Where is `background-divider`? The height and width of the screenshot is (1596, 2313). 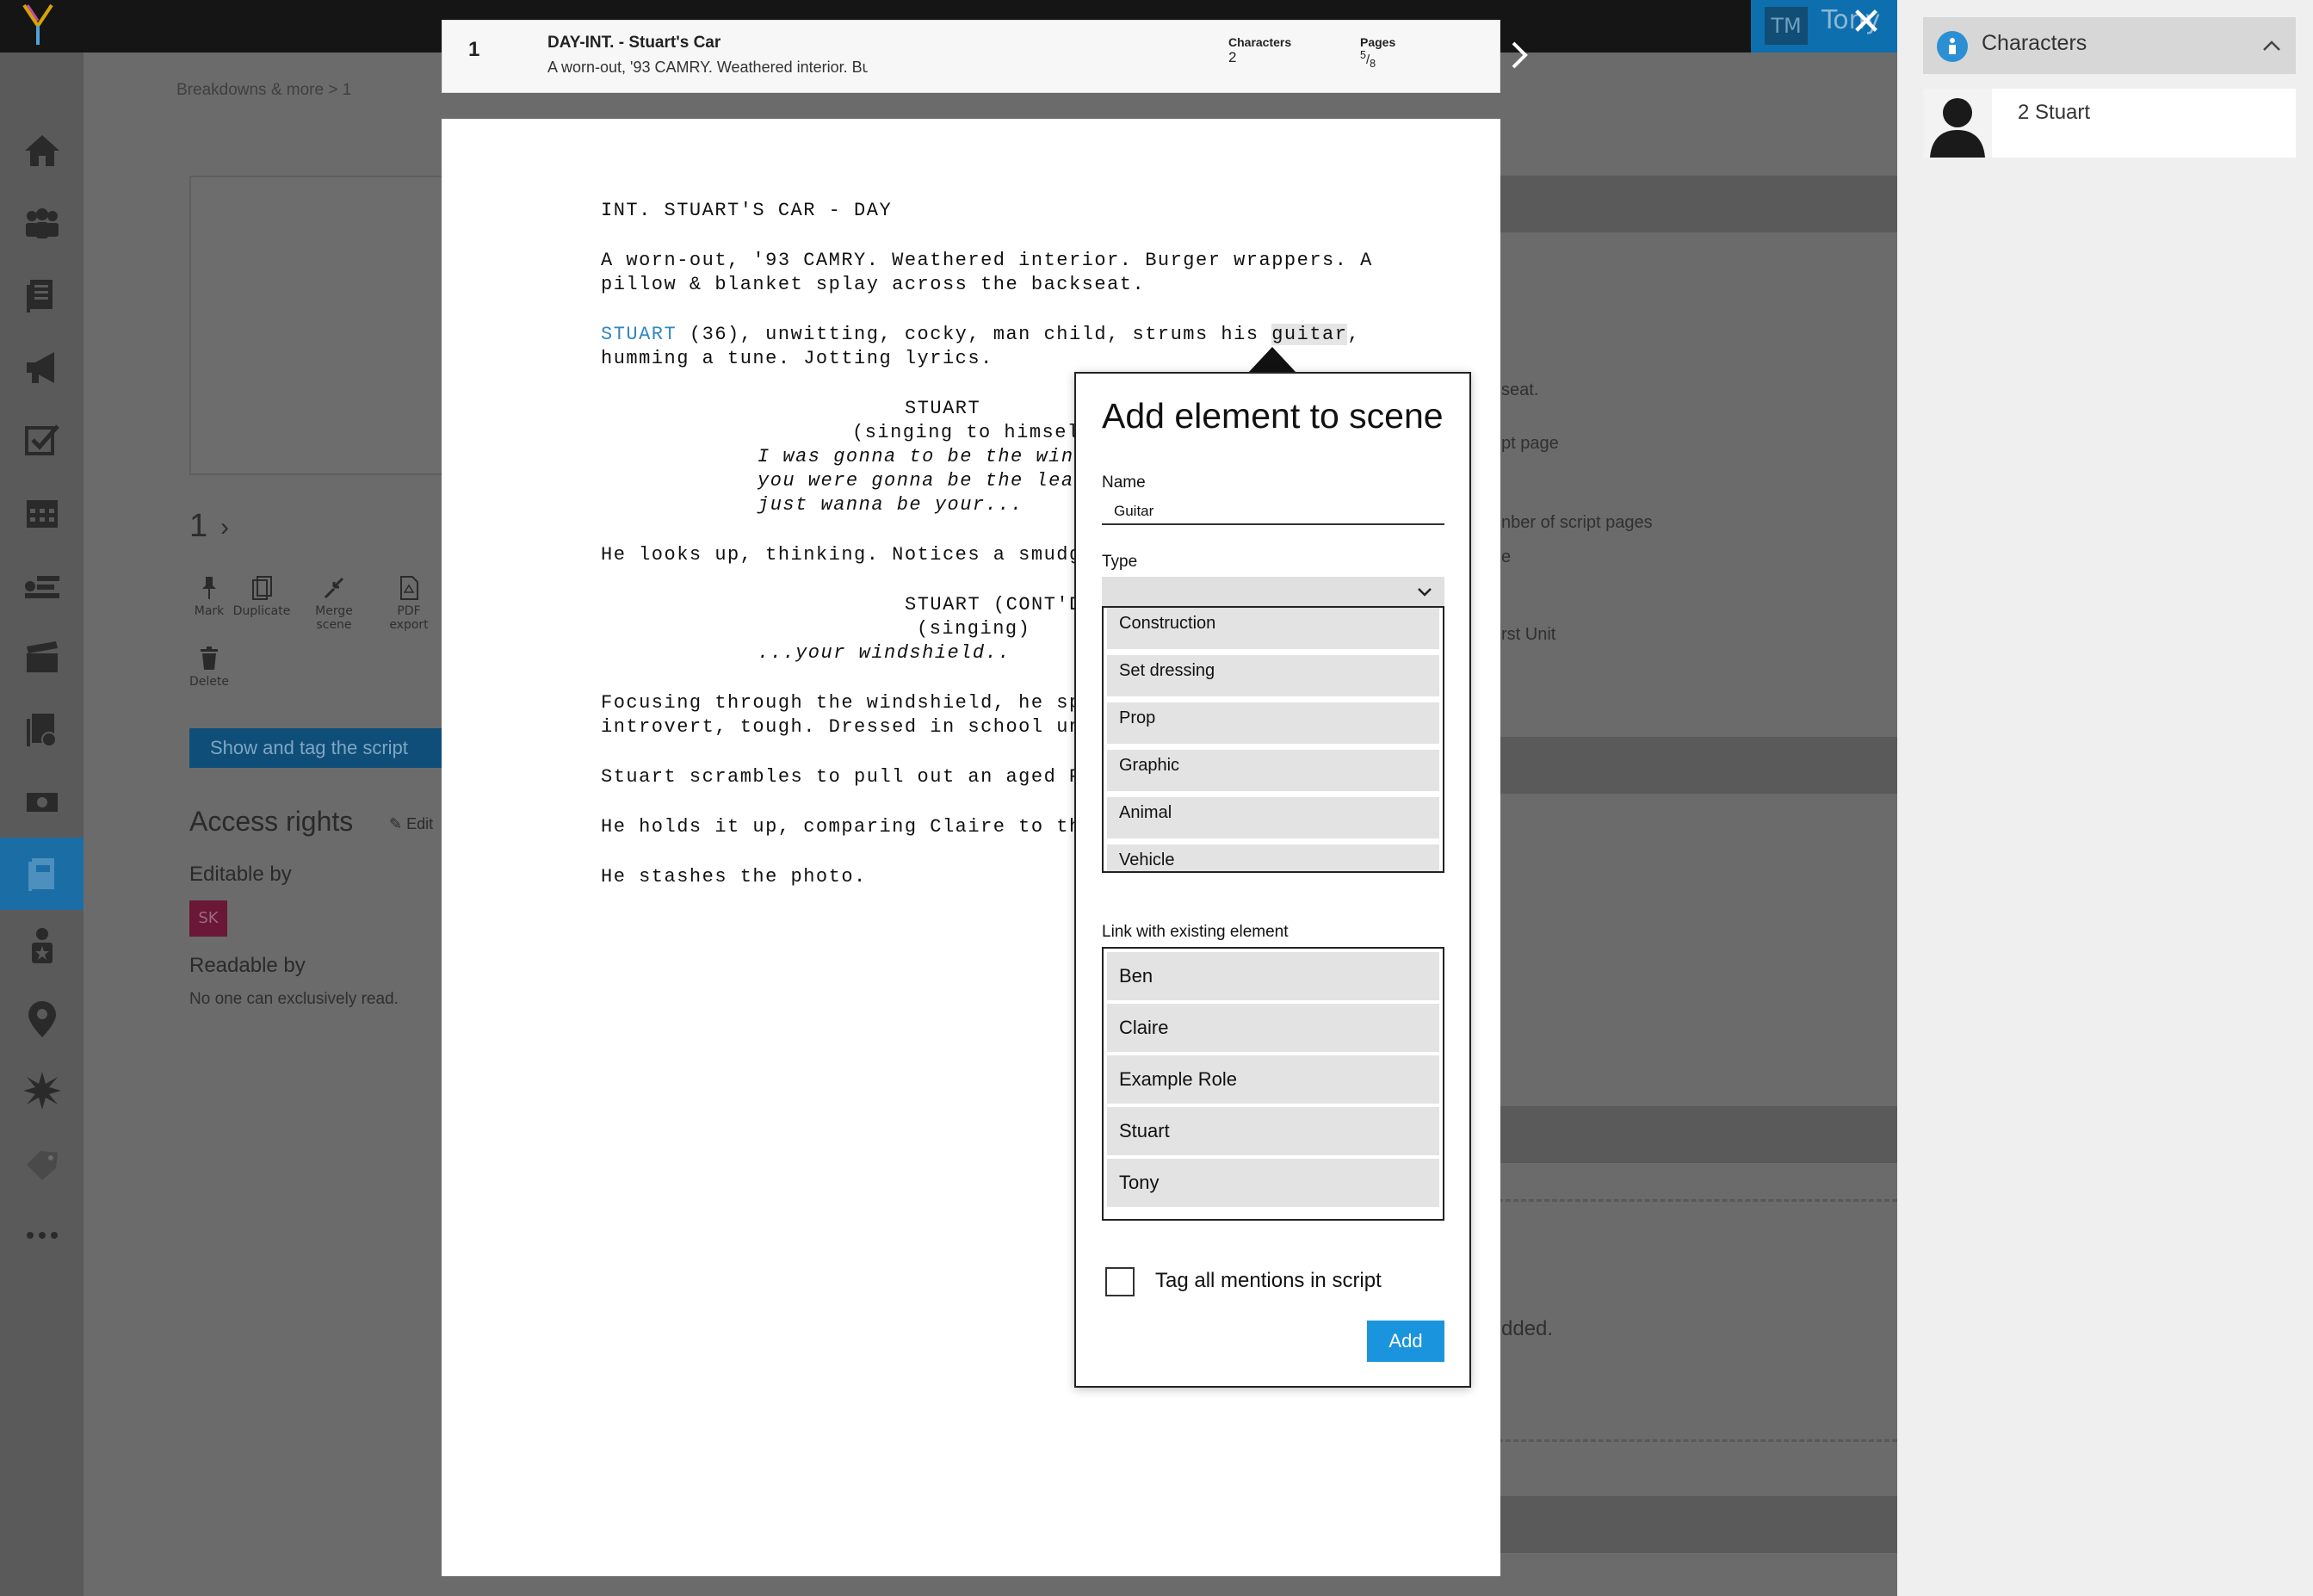
background-divider is located at coordinates (1698, 1200).